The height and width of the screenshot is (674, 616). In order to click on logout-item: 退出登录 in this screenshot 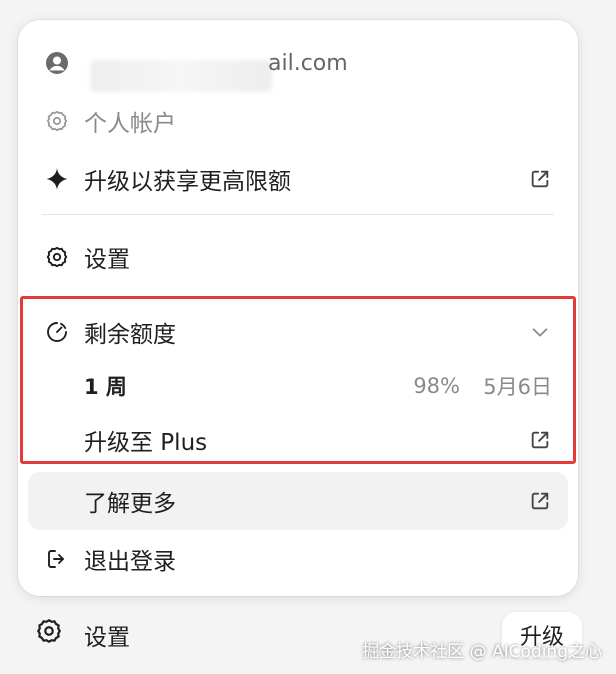, I will do `click(298, 559)`.